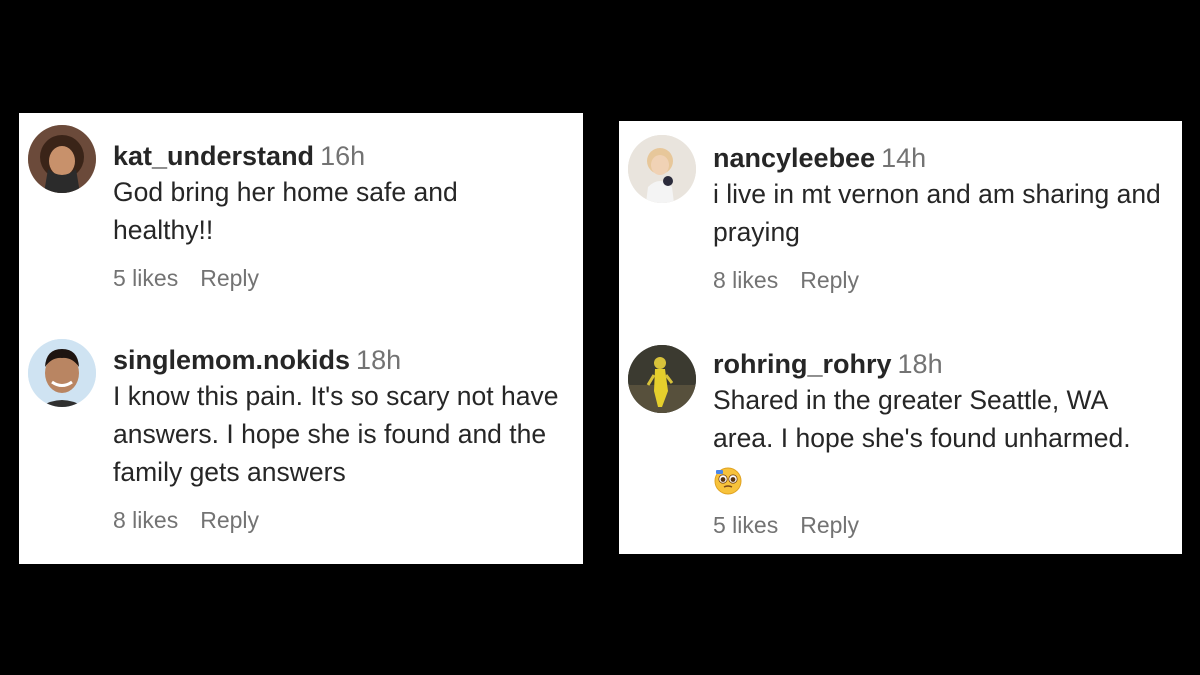 Image resolution: width=1200 pixels, height=675 pixels. I want to click on comment-timestamp: 16h, so click(342, 156).